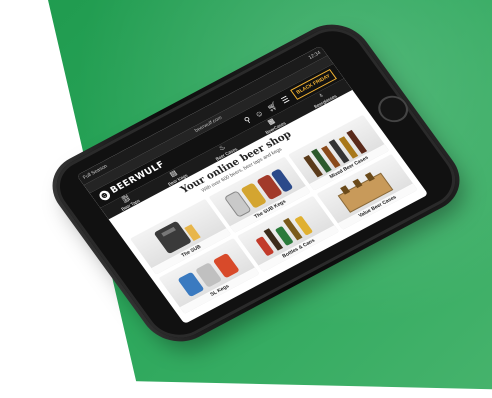  What do you see at coordinates (247, 120) in the screenshot?
I see `search-icon: ⚲` at bounding box center [247, 120].